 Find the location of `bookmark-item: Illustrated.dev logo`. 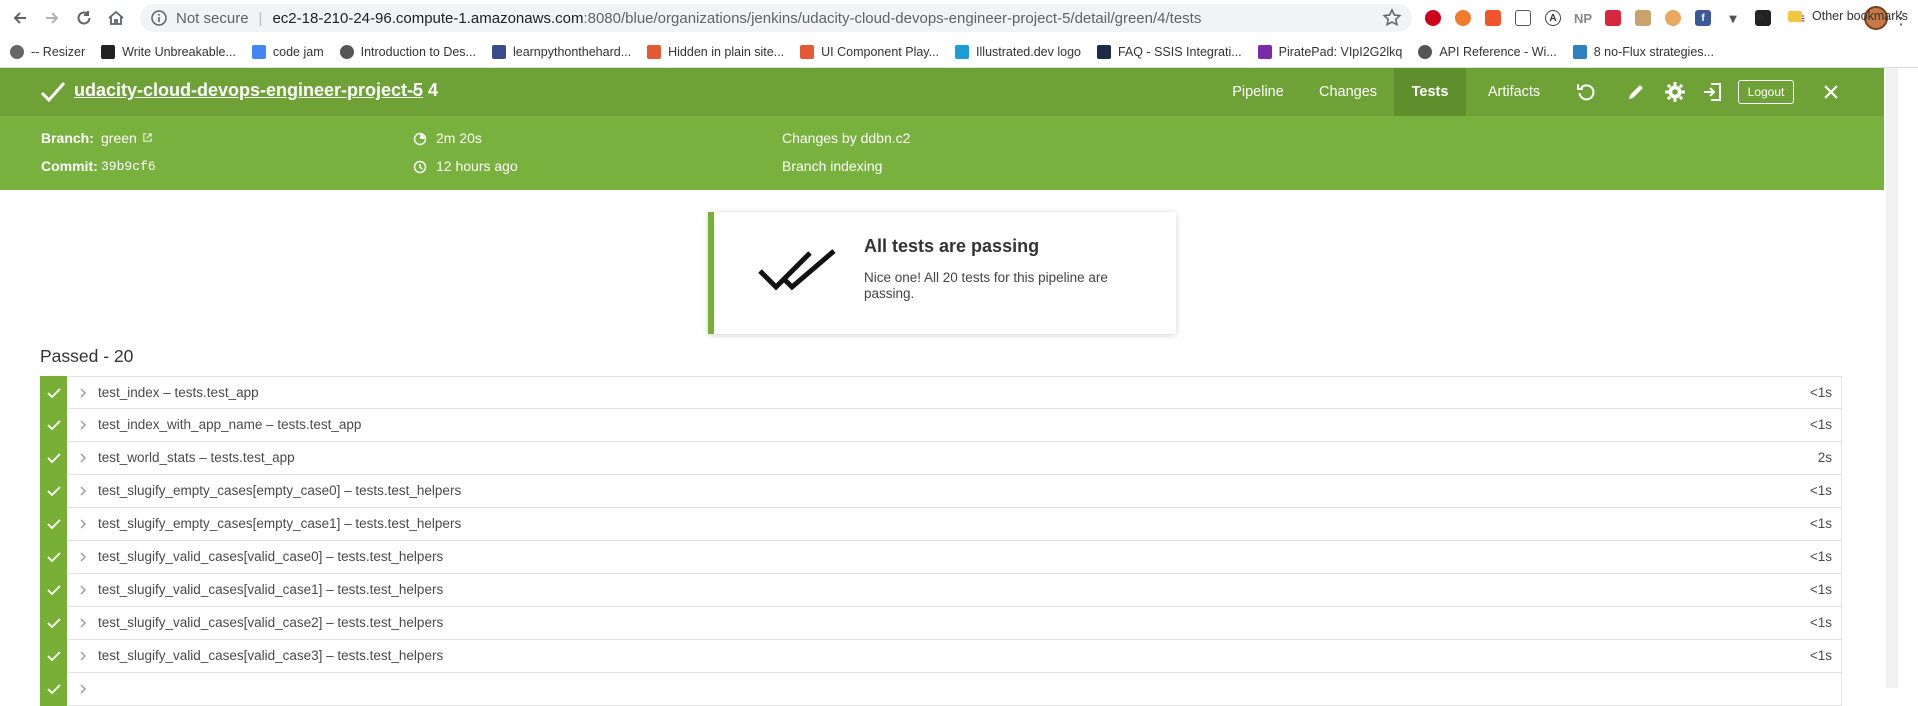

bookmark-item: Illustrated.dev logo is located at coordinates (1018, 51).